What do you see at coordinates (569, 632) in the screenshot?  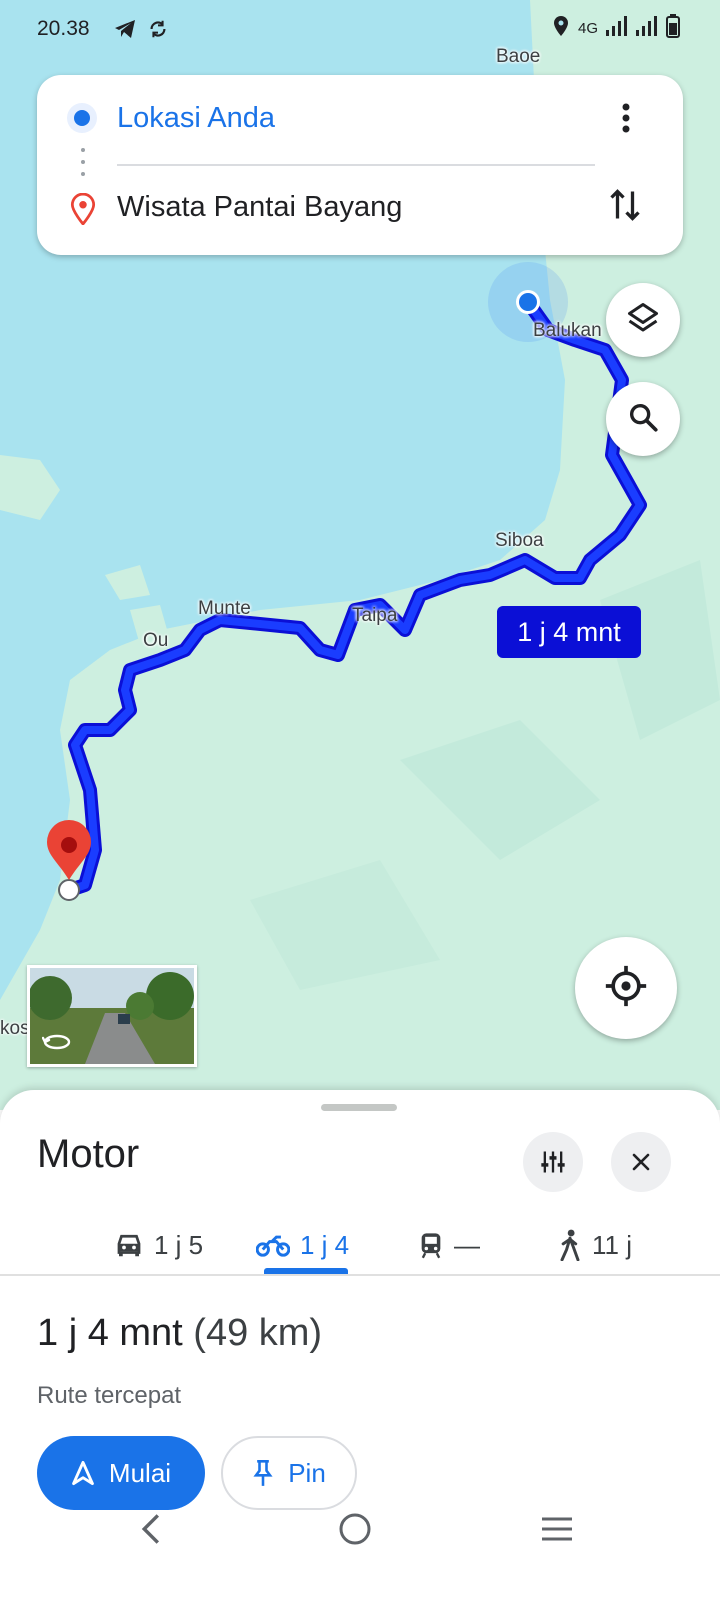 I see `eta-badge: 1 j 4 mnt` at bounding box center [569, 632].